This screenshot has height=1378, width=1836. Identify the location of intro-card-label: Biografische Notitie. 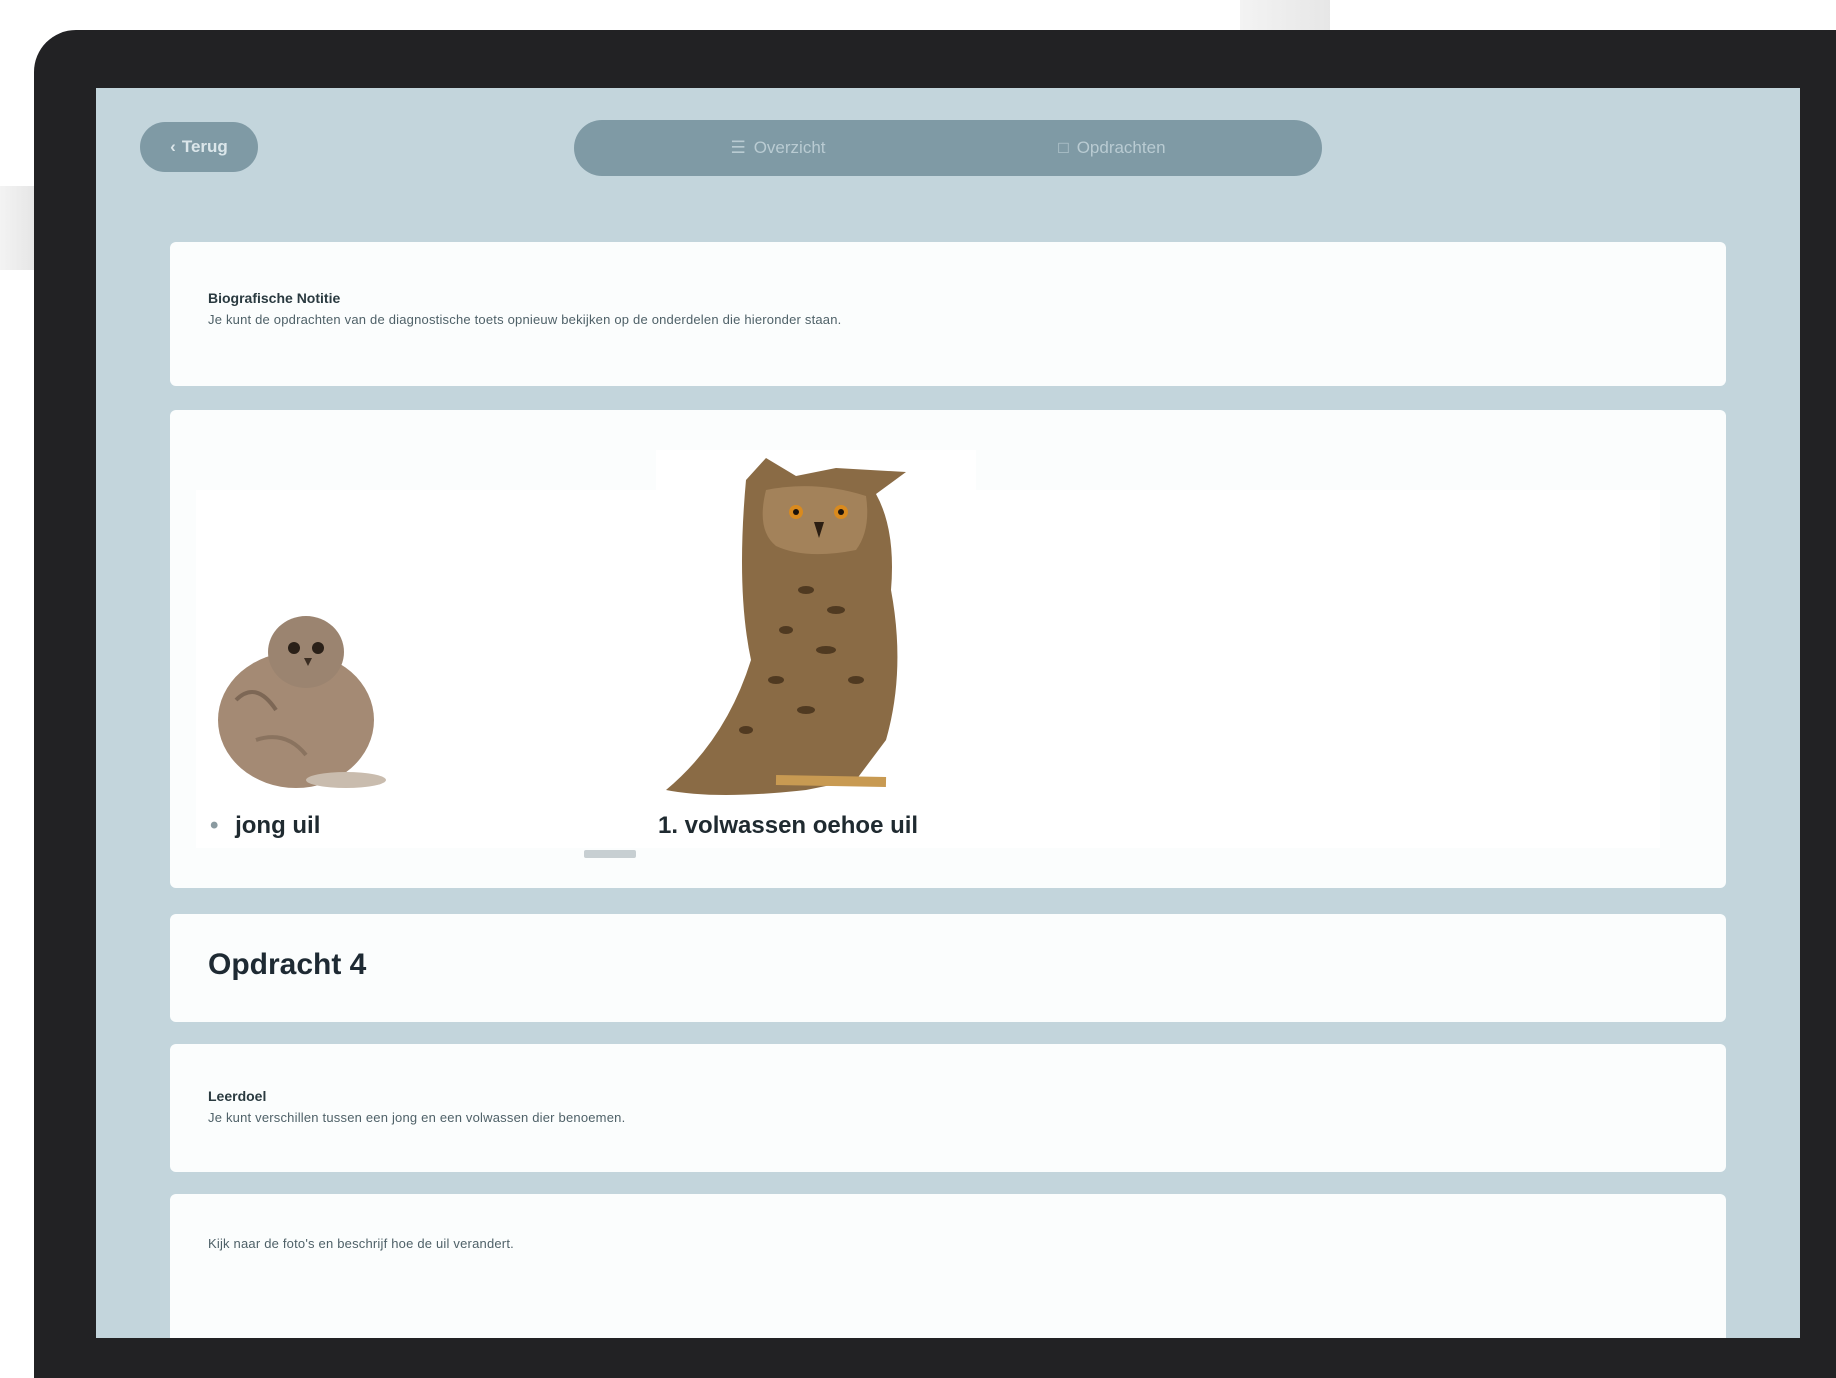
(274, 298).